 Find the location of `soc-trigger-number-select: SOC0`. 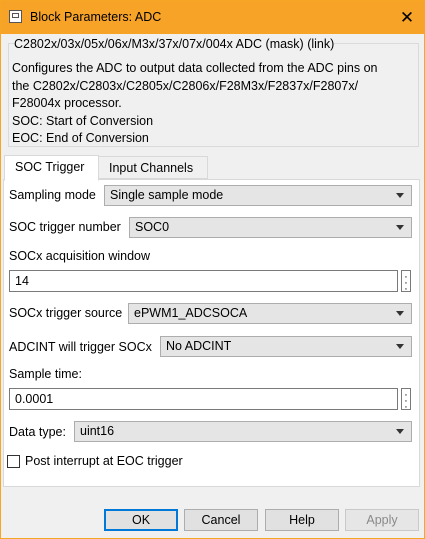

soc-trigger-number-select: SOC0 is located at coordinates (270, 227).